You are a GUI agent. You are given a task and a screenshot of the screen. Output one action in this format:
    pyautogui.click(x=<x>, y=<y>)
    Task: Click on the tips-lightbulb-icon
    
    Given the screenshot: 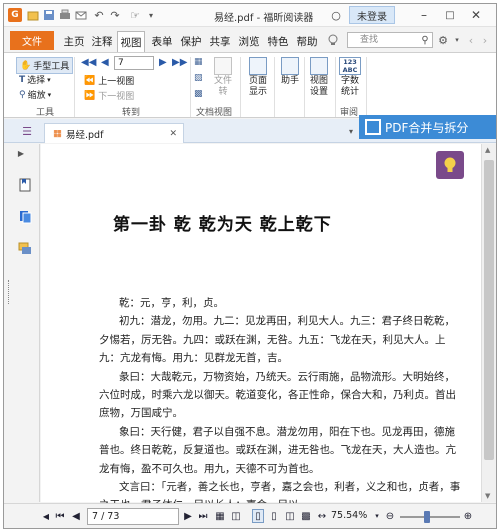 What is the action you would take?
    pyautogui.click(x=450, y=165)
    